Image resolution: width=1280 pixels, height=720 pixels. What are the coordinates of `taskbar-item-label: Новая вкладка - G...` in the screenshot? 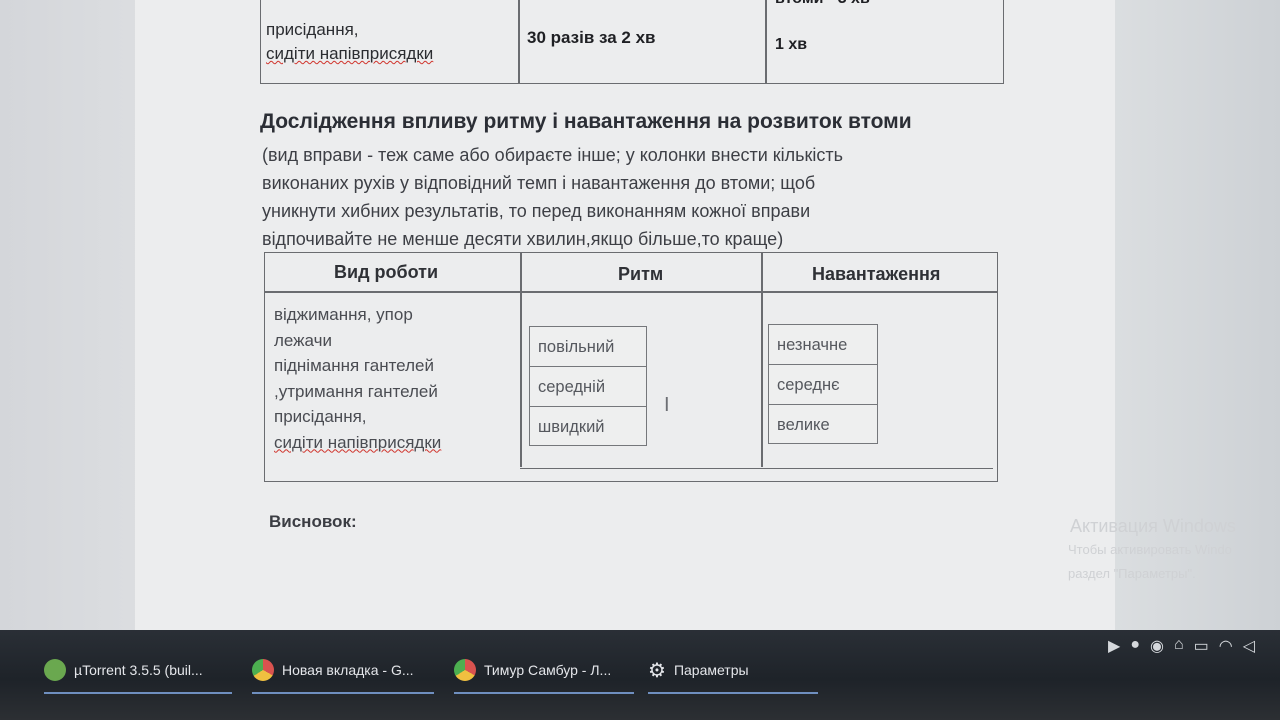 It's located at (348, 670).